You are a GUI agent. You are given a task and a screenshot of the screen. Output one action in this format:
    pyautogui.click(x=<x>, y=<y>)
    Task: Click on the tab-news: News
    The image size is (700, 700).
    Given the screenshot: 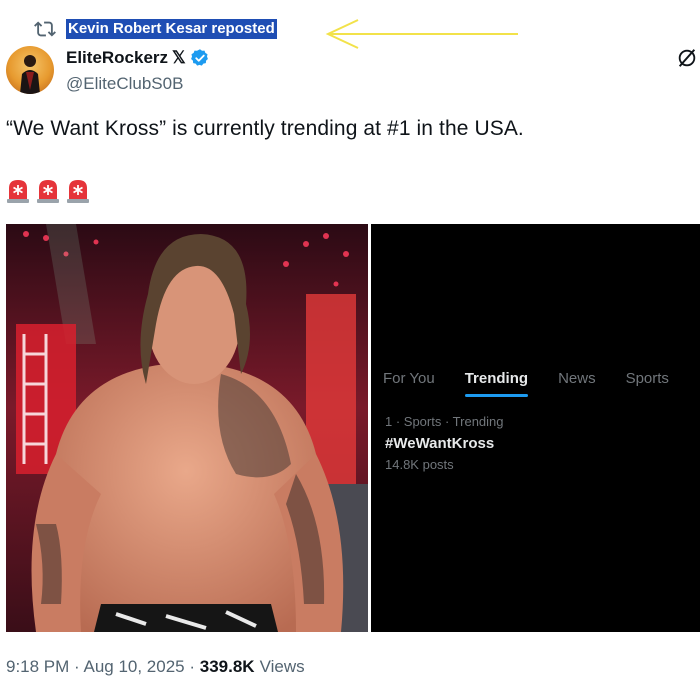 What is the action you would take?
    pyautogui.click(x=577, y=378)
    